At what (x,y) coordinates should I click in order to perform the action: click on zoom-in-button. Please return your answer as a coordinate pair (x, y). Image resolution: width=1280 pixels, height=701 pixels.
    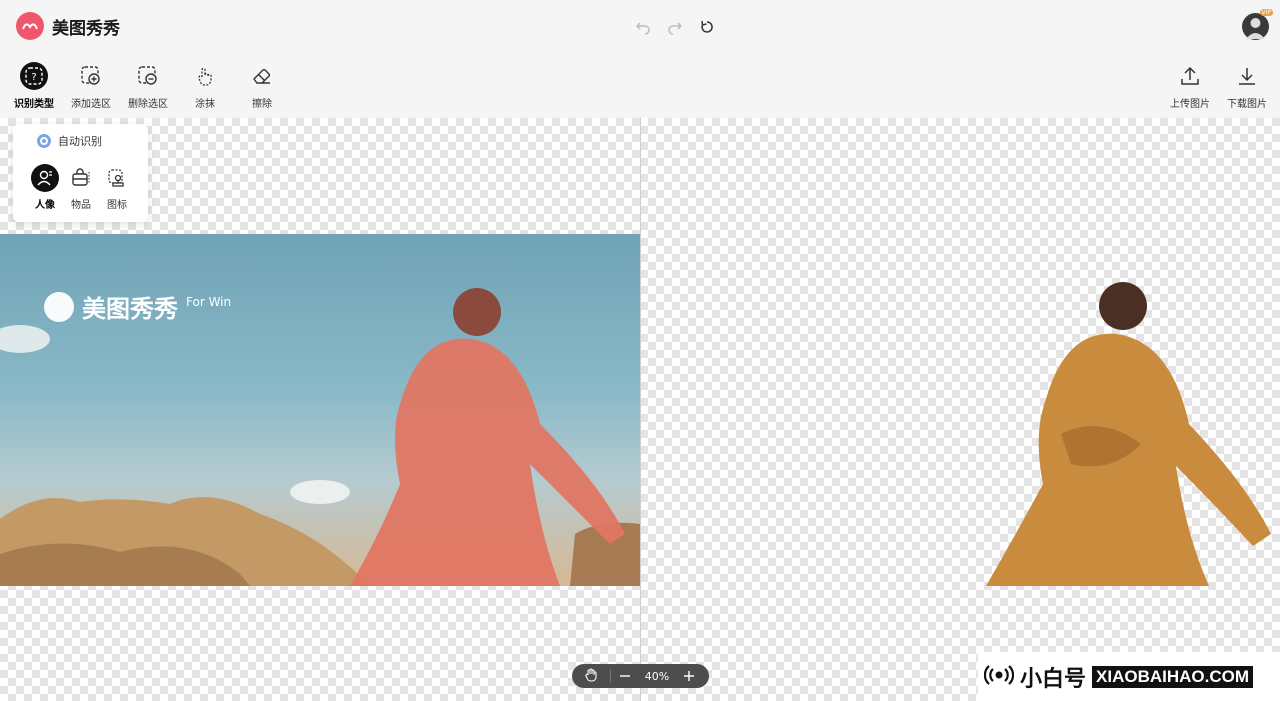
    Looking at the image, I should click on (689, 676).